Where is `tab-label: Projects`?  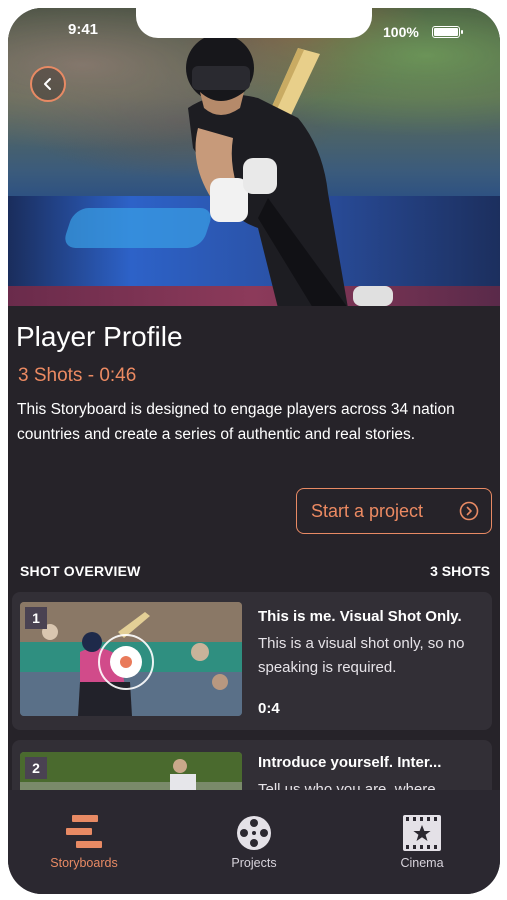
tab-label: Projects is located at coordinates (254, 863).